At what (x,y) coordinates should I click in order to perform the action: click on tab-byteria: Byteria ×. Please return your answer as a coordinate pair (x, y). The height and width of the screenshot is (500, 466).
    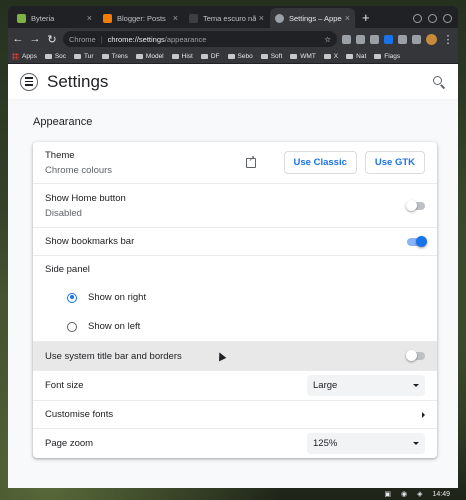
    Looking at the image, I should click on (54, 18).